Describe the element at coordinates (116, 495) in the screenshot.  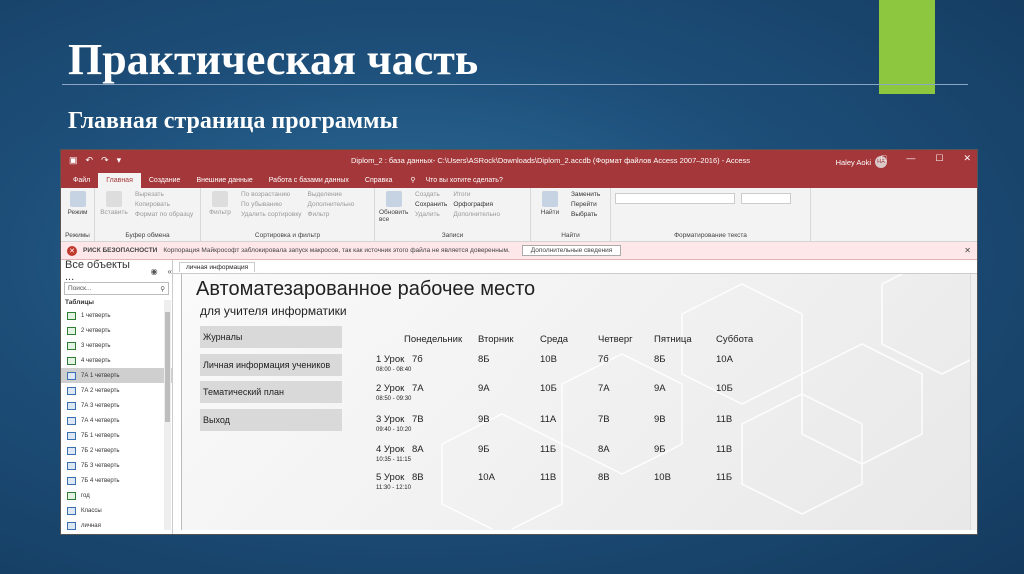
I see `nav-item: год` at that location.